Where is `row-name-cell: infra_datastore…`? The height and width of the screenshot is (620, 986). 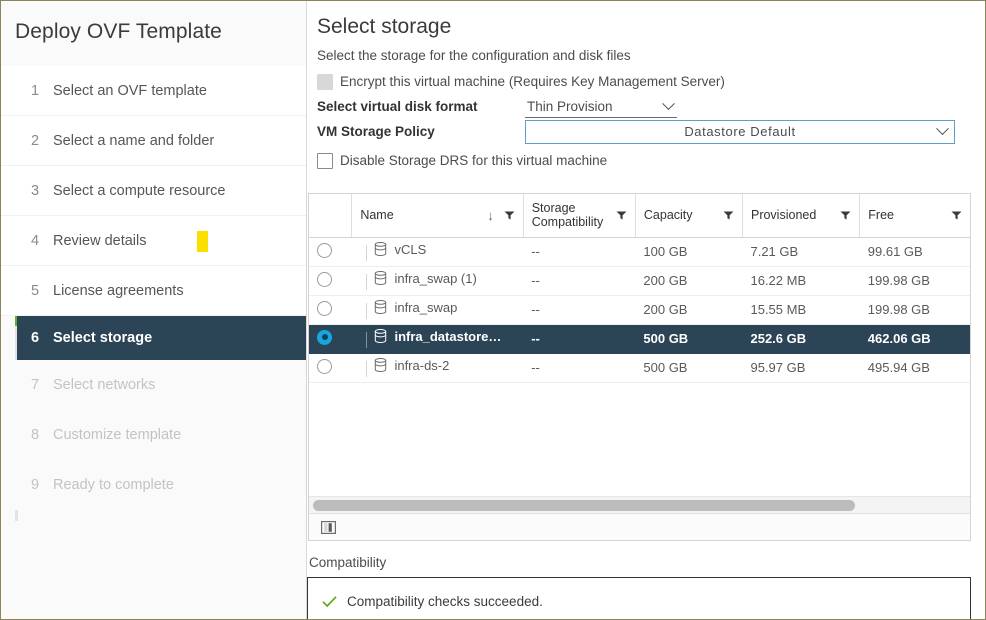
row-name-cell: infra_datastore… is located at coordinates (437, 339).